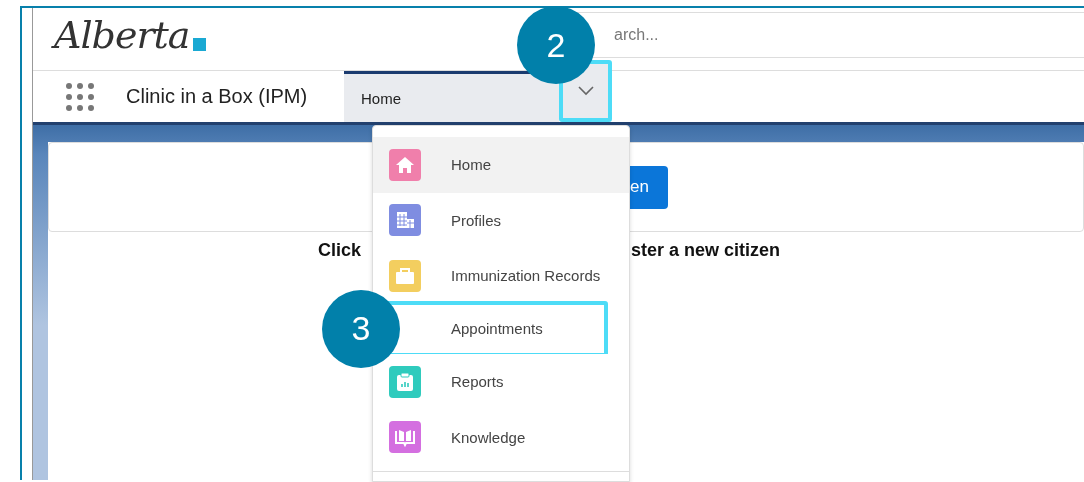  I want to click on instruction-text: Click, so click(340, 250).